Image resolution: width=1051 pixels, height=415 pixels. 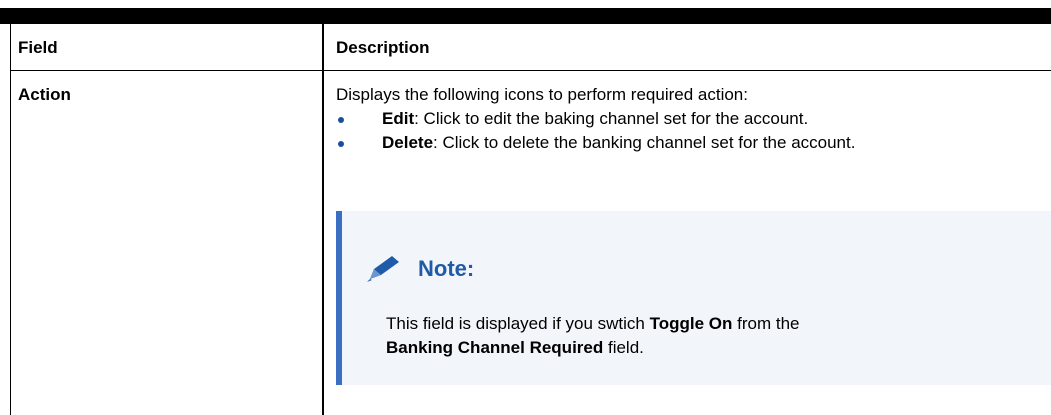 I want to click on bullet-term: Delete, so click(x=408, y=142).